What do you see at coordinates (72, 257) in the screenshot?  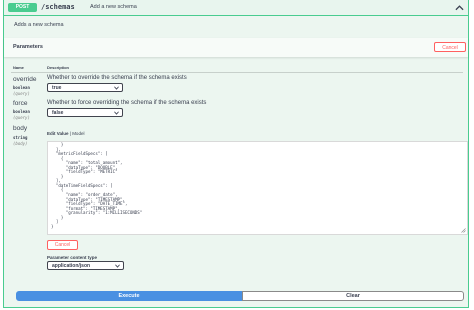 I see `content-type-label: Parameter content type` at bounding box center [72, 257].